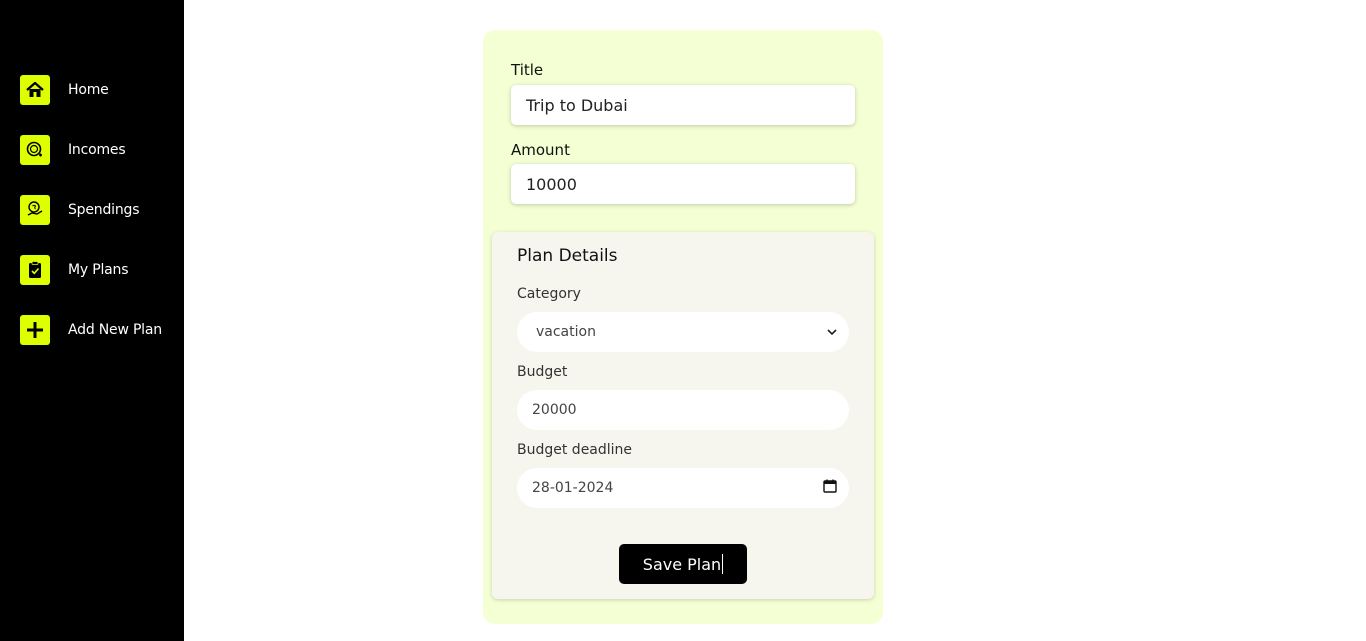 The height and width of the screenshot is (641, 1366). I want to click on sidebar-item-my-plans: My Plans, so click(74, 270).